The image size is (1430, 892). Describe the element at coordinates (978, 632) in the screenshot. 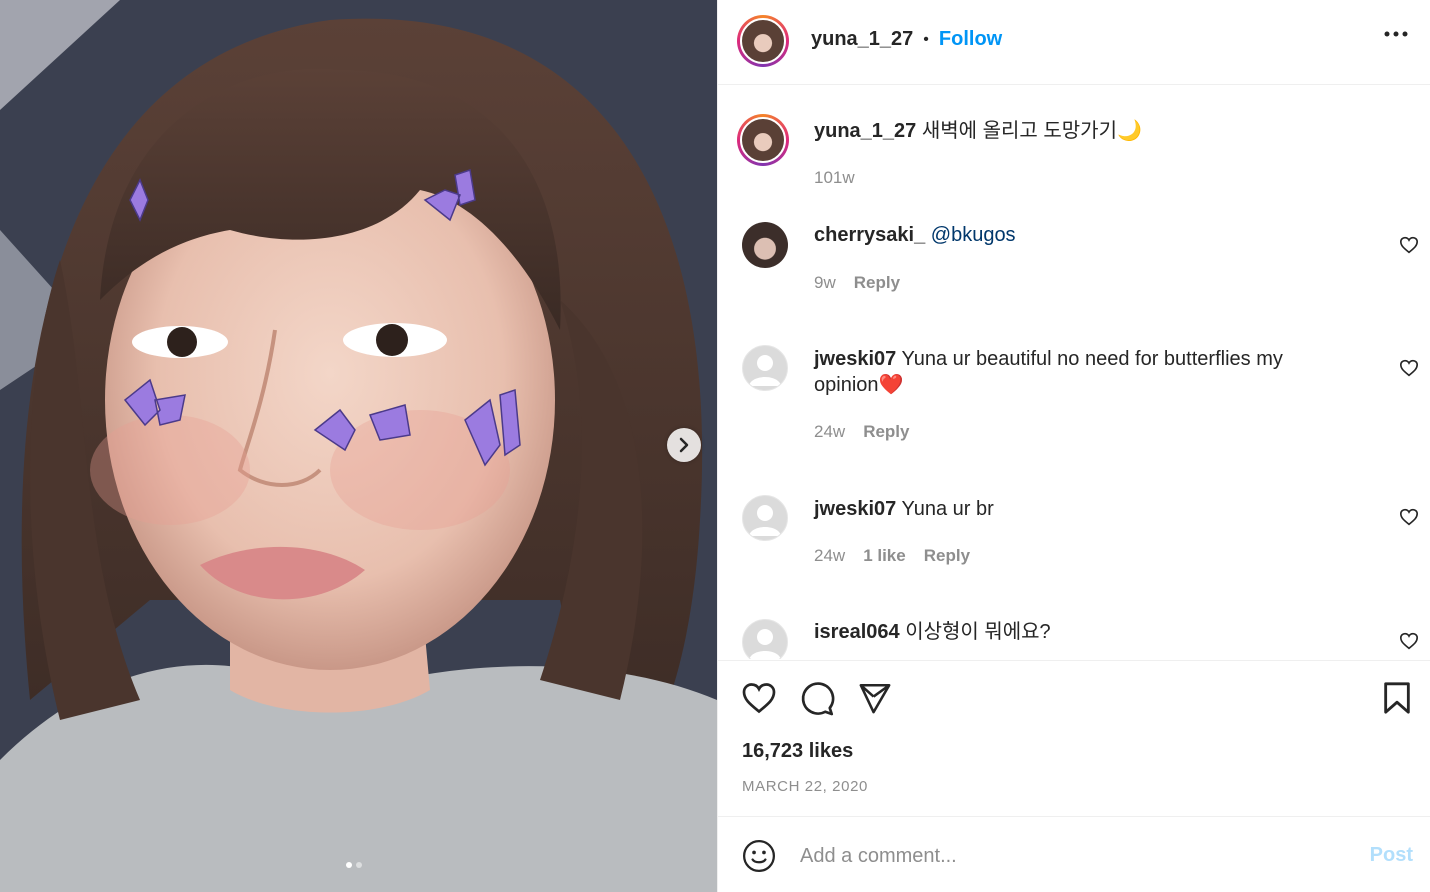

I see `comment-body: 이상형이 뭐에요?` at that location.